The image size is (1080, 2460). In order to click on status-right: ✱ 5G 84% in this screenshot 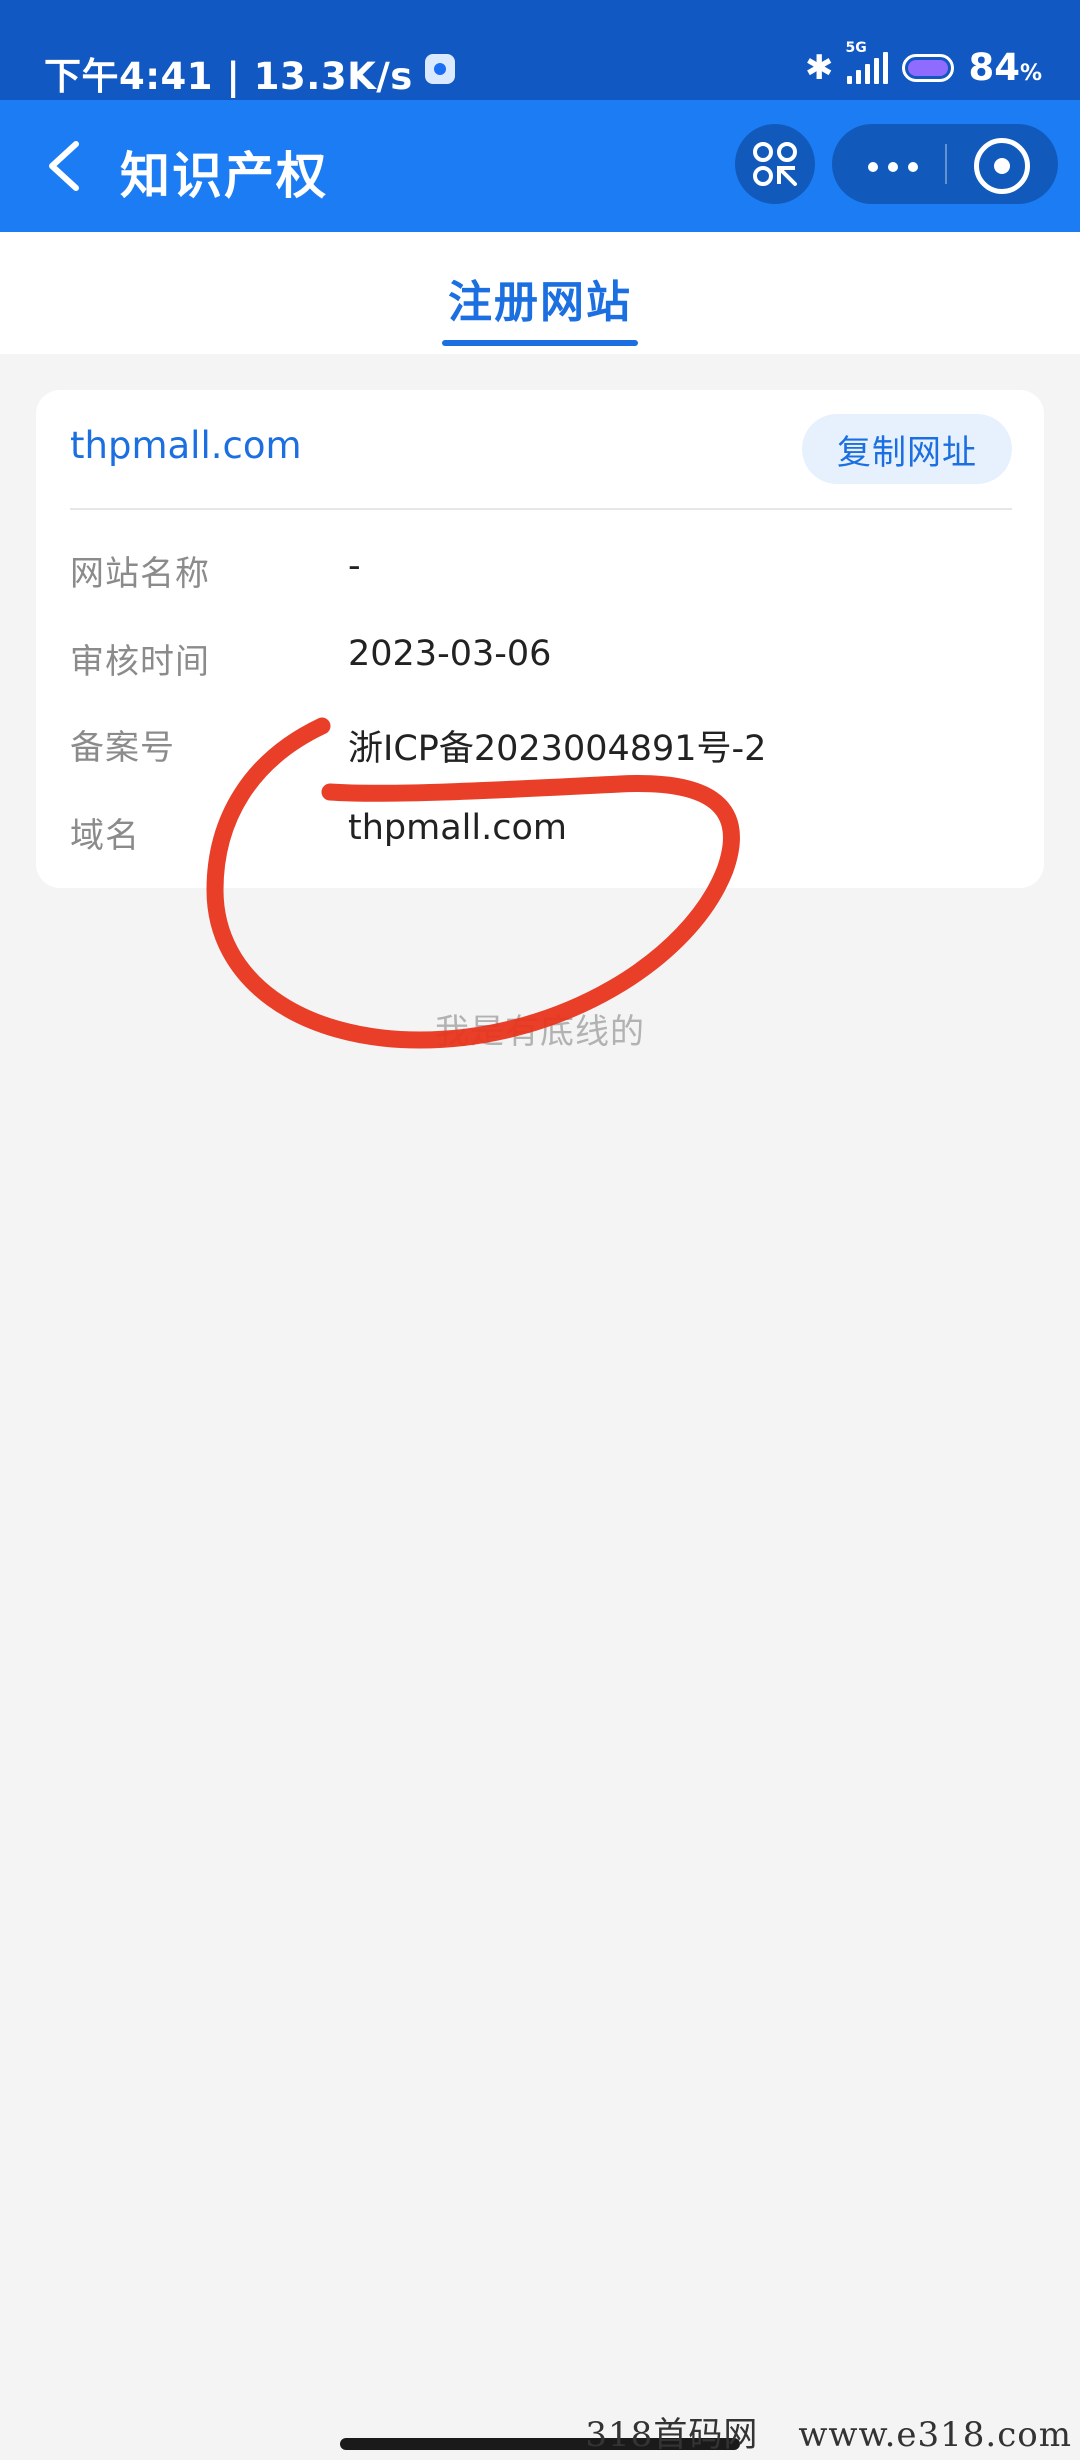, I will do `click(923, 65)`.